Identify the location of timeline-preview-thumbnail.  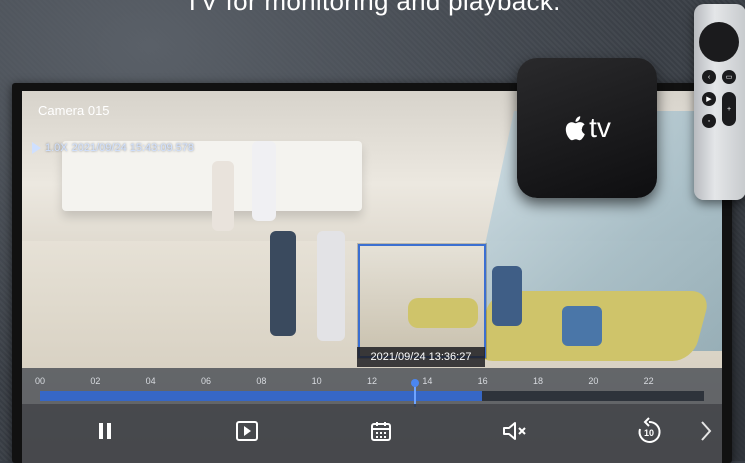
(422, 301).